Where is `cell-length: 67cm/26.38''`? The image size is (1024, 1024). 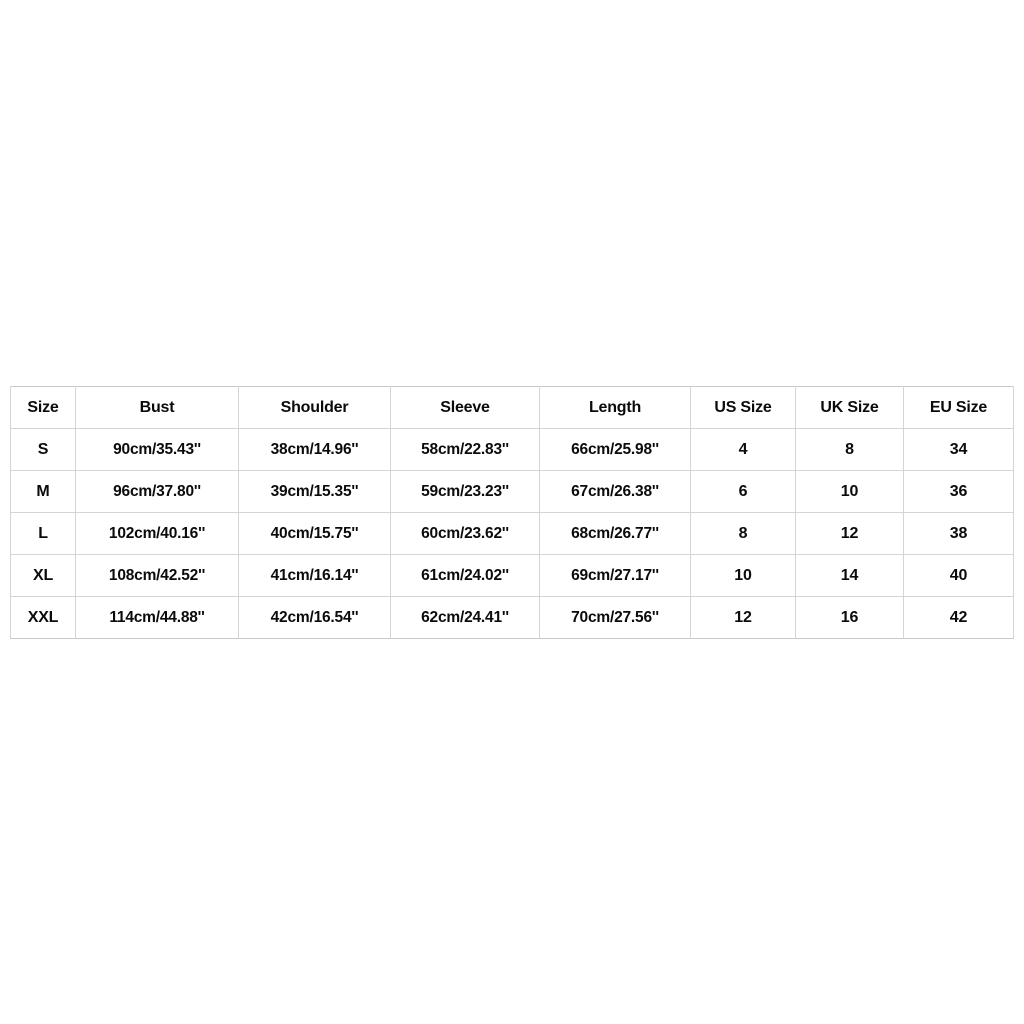 cell-length: 67cm/26.38'' is located at coordinates (615, 491).